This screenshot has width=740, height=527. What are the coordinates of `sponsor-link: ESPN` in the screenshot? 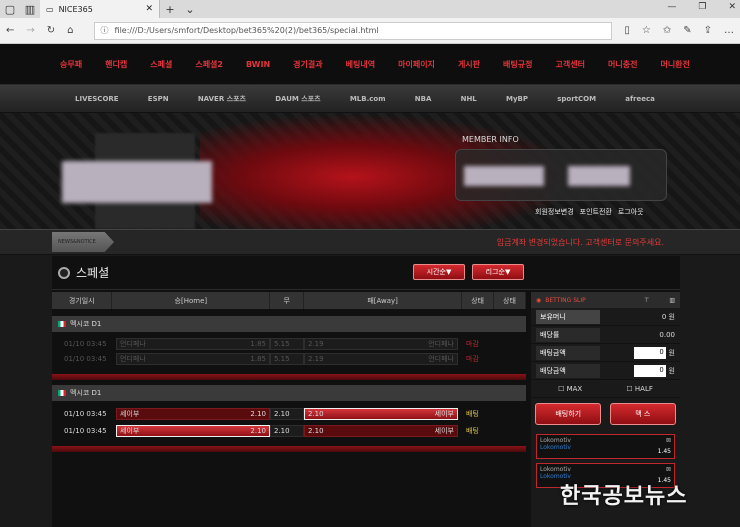 It's located at (158, 99).